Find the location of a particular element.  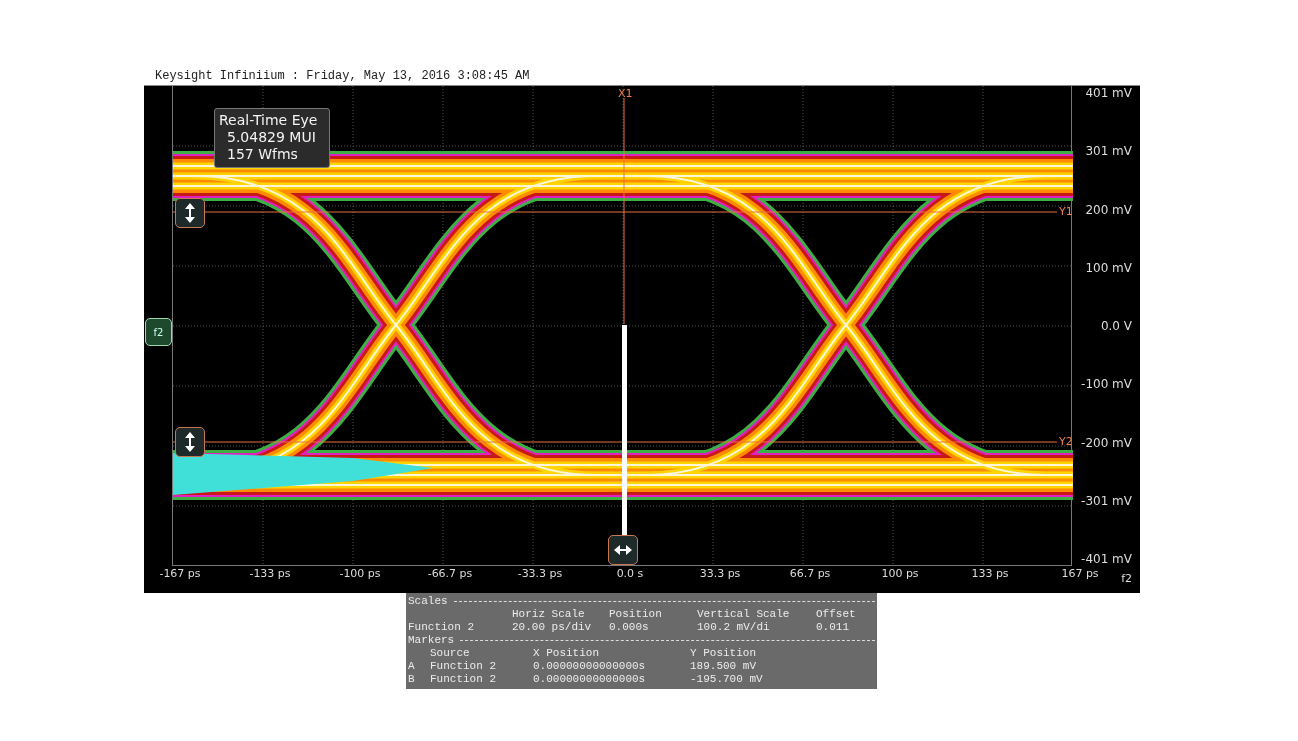

axis-label: 100 ps is located at coordinates (900, 574).